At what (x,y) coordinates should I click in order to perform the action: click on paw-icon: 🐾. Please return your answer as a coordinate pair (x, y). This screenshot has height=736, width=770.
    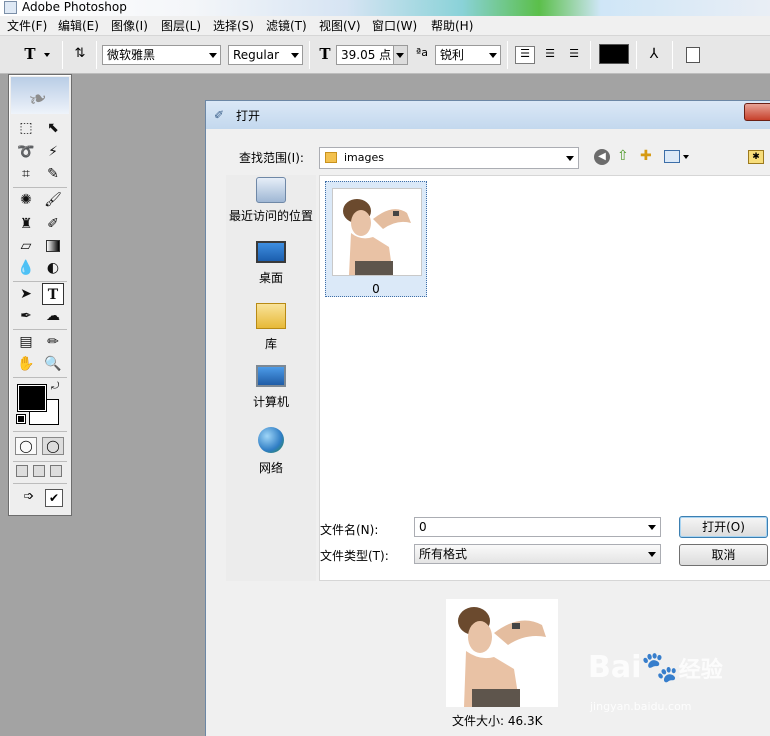
    Looking at the image, I should click on (660, 667).